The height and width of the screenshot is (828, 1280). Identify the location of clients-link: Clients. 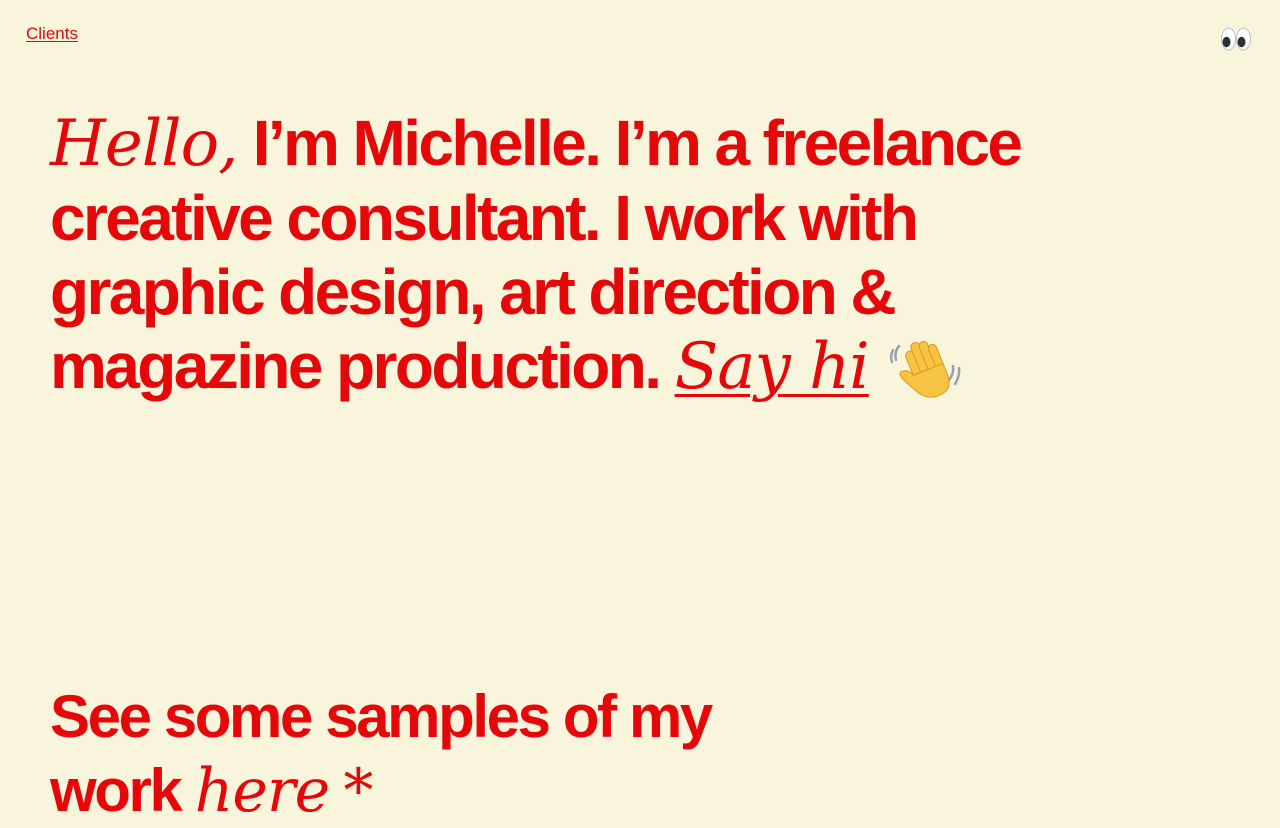
(52, 34).